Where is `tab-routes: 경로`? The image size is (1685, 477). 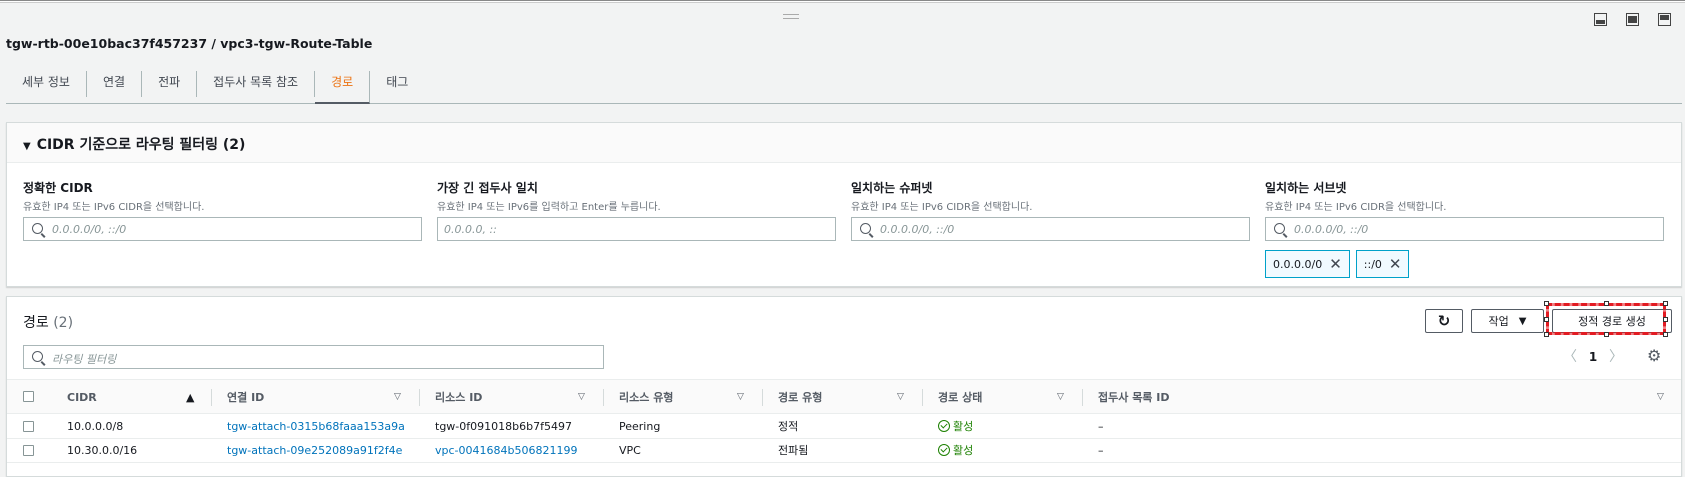 tab-routes: 경로 is located at coordinates (343, 87).